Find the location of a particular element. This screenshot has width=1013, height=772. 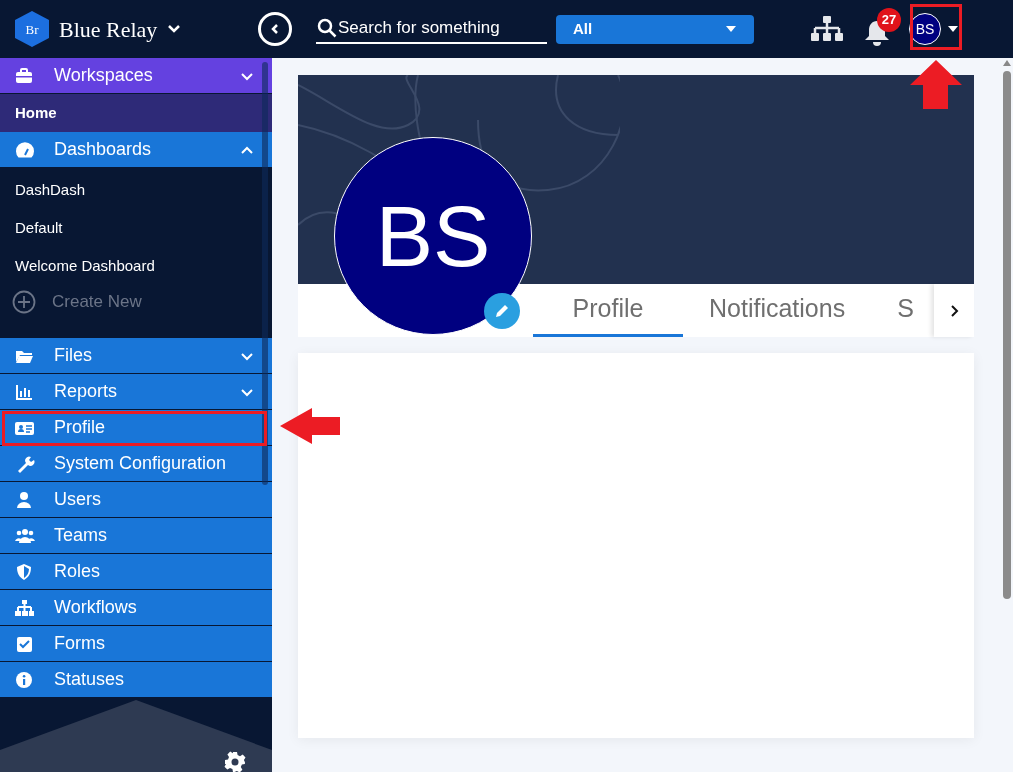

sidebar-item: Workspaces is located at coordinates (136, 76).